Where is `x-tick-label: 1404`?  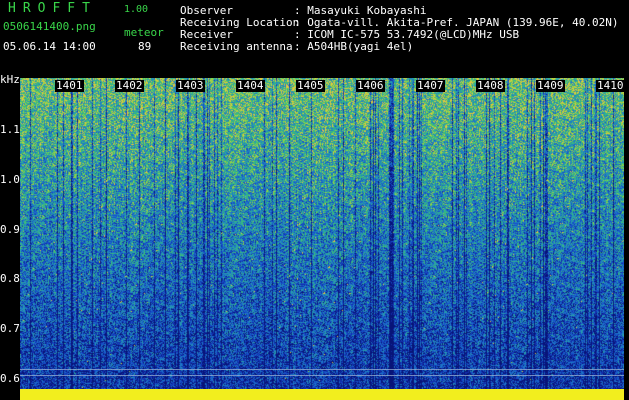 x-tick-label: 1404 is located at coordinates (250, 85).